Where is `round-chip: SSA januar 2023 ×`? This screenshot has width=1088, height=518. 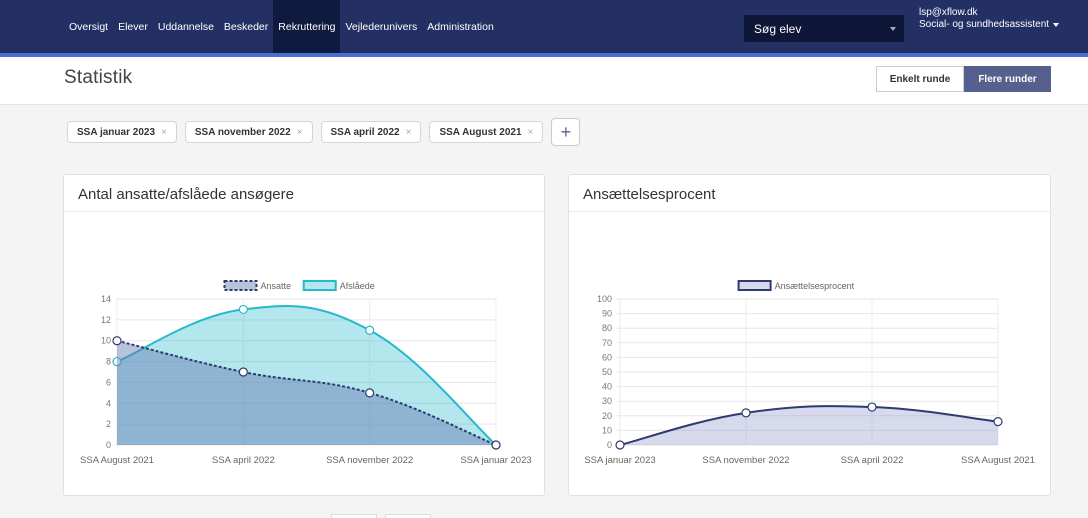
round-chip: SSA januar 2023 × is located at coordinates (122, 132).